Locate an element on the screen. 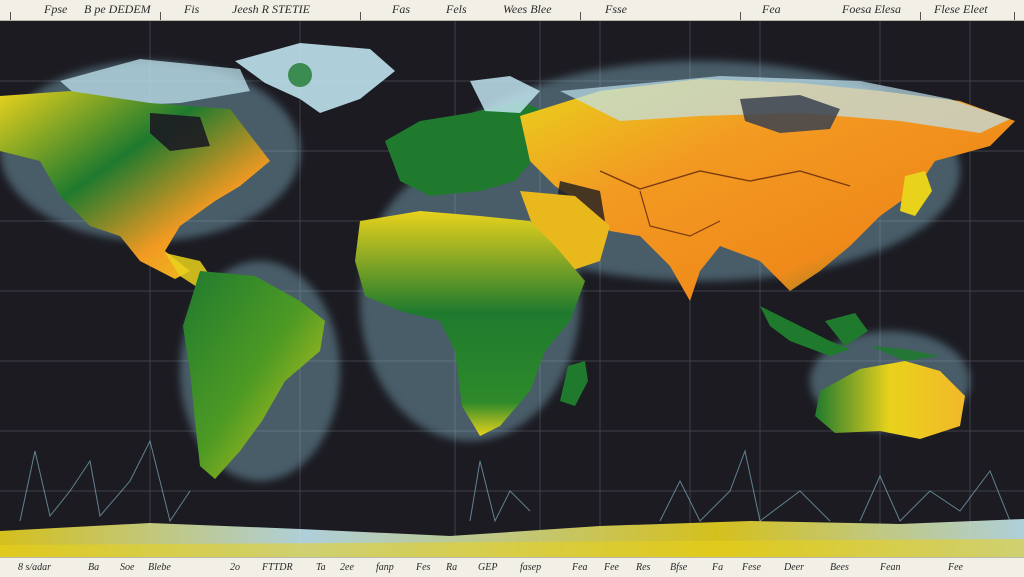 The width and height of the screenshot is (1024, 577). header-label: Jeesh R STETIE is located at coordinates (271, 9).